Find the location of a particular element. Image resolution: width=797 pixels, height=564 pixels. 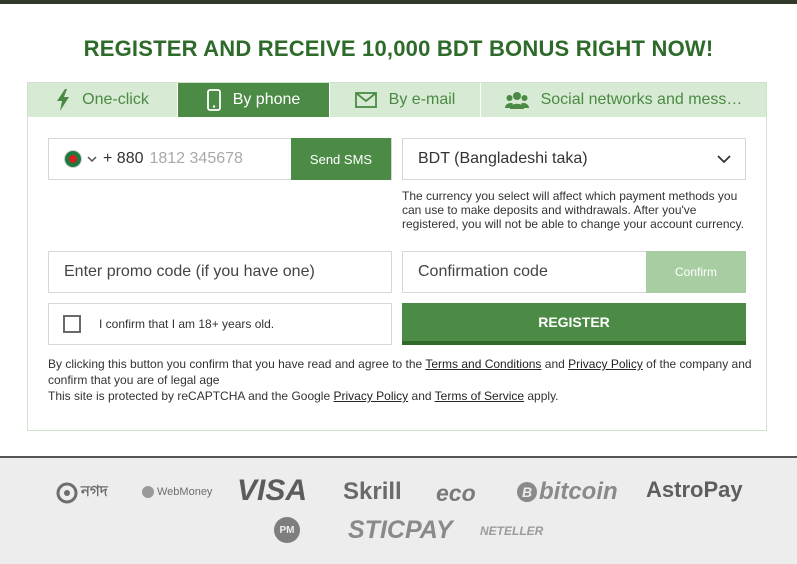

envelope-icon is located at coordinates (365, 100).